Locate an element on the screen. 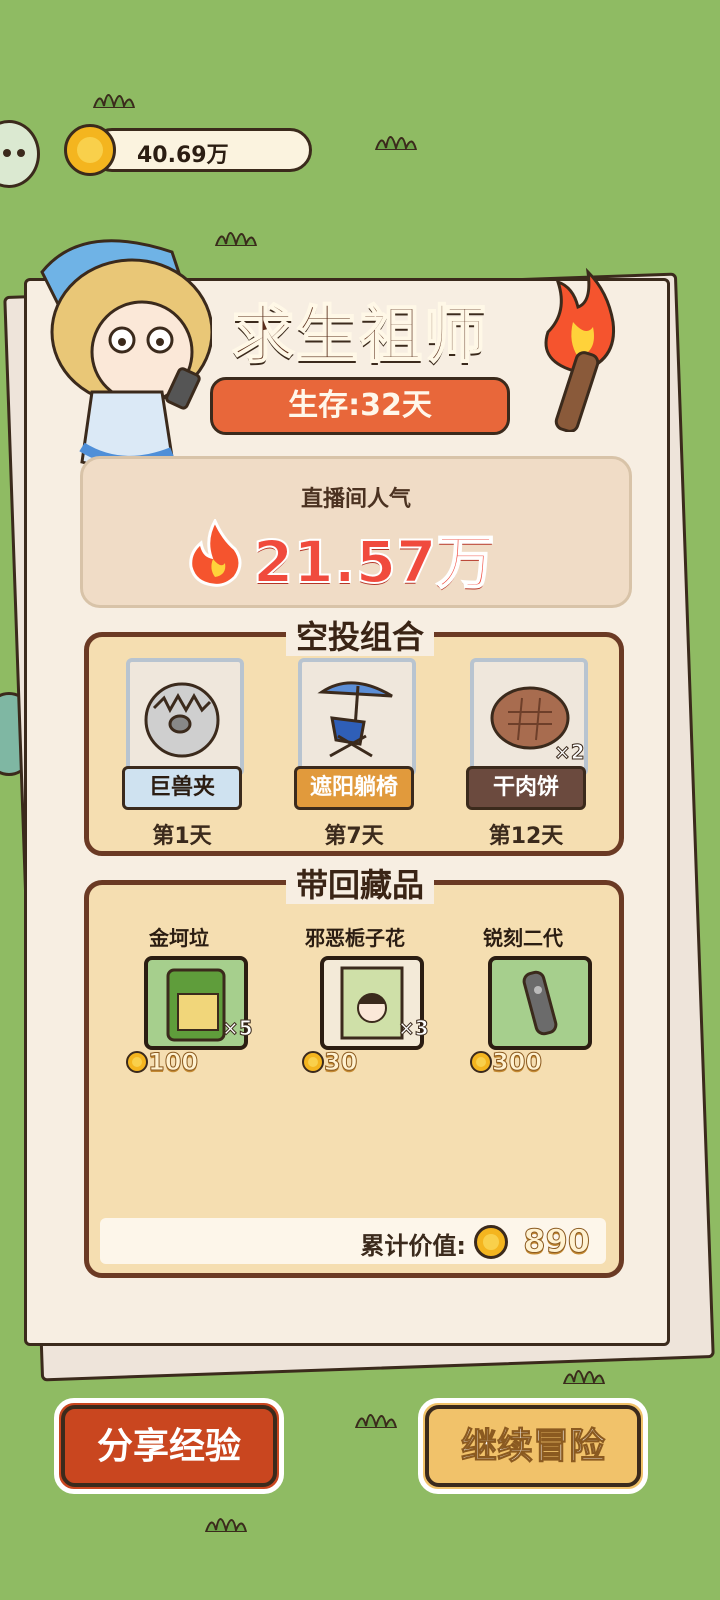 This screenshot has width=720, height=1600. continue-button-label: 继续冒险 is located at coordinates (533, 1446).